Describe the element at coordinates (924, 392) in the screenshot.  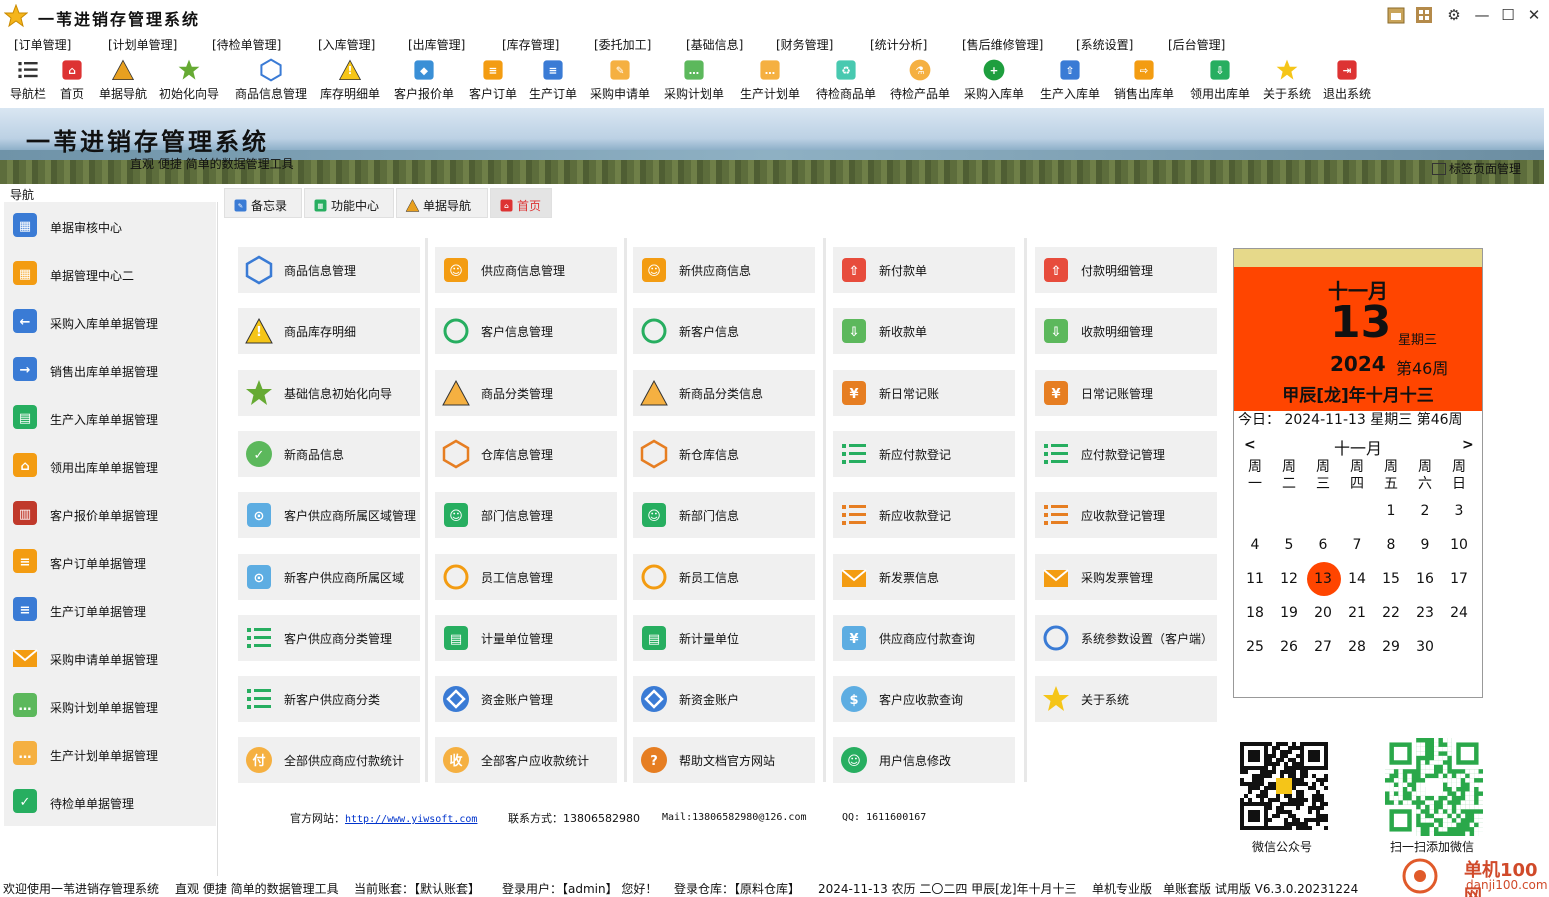
I see `function-col4-item-2: ¥ 新日常记账` at that location.